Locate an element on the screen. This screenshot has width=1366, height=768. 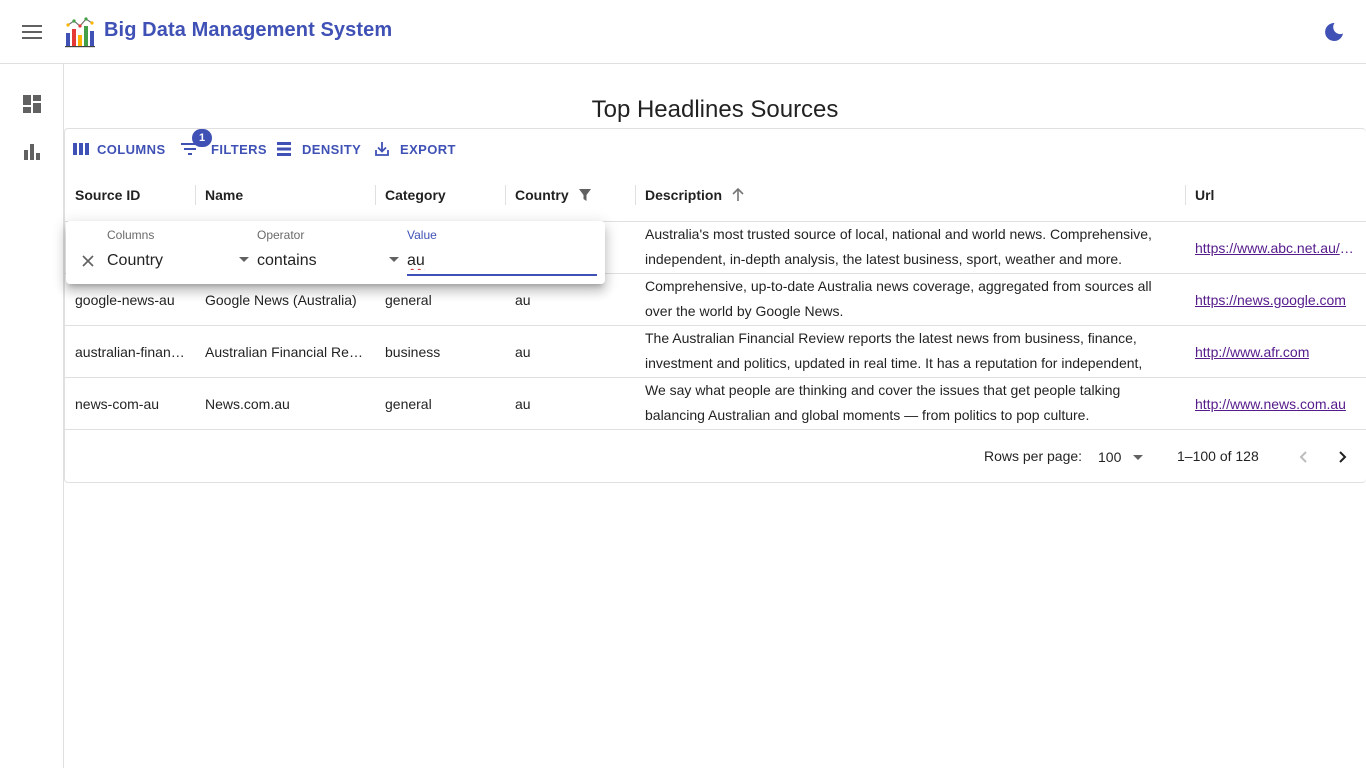
page-title: Top Headlines Sources is located at coordinates (715, 109).